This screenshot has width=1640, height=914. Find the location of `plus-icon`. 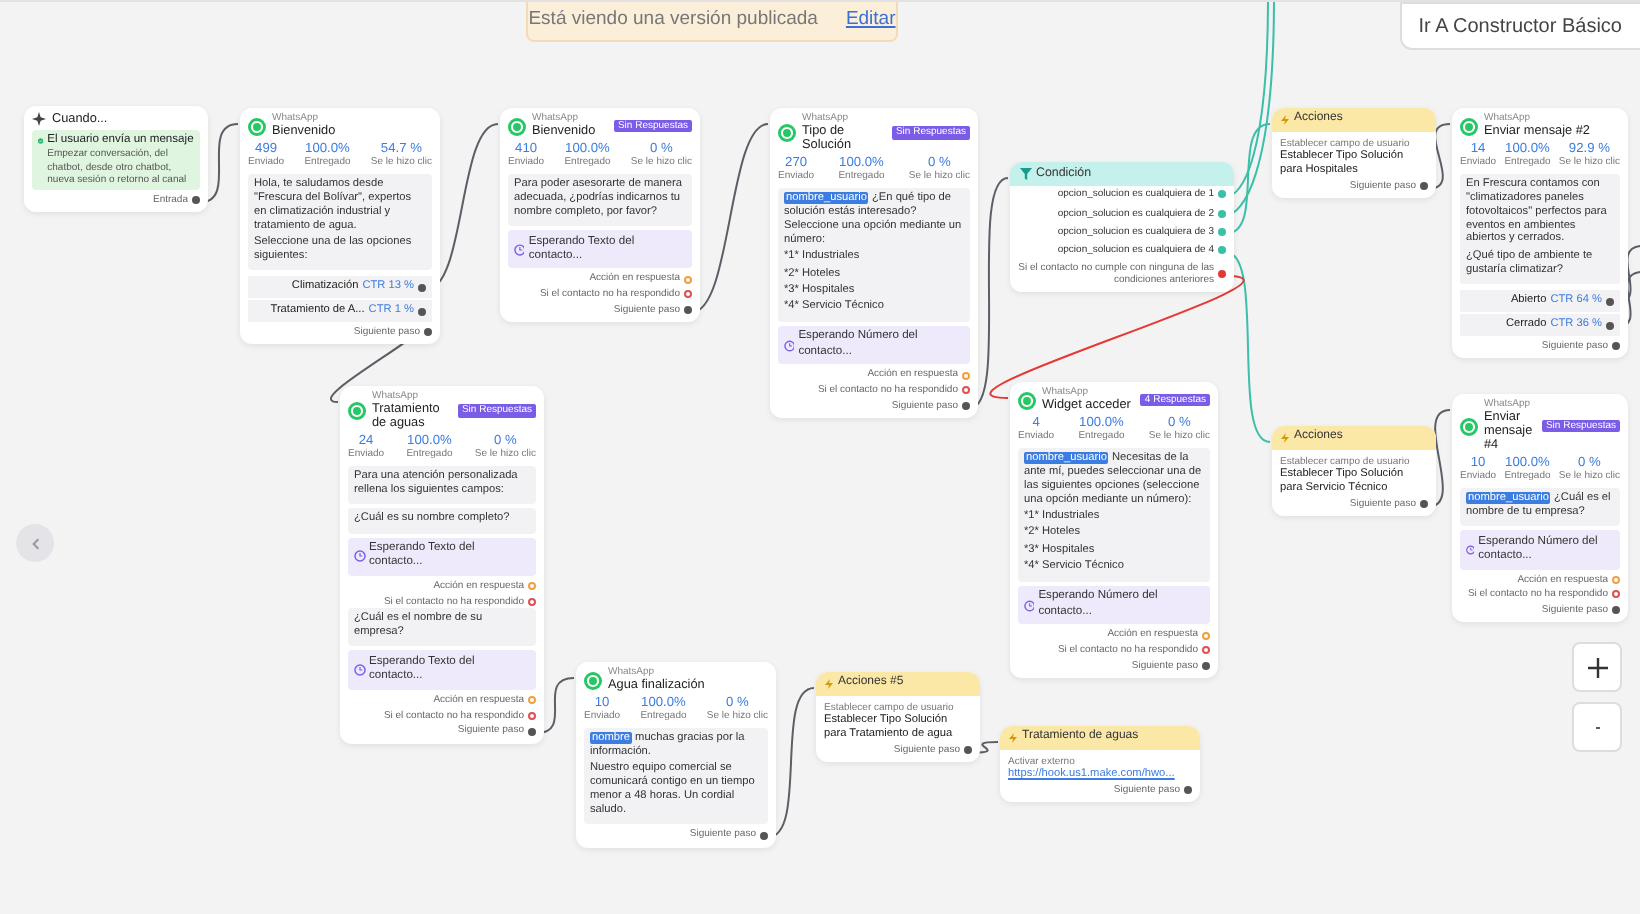

plus-icon is located at coordinates (1597, 667).